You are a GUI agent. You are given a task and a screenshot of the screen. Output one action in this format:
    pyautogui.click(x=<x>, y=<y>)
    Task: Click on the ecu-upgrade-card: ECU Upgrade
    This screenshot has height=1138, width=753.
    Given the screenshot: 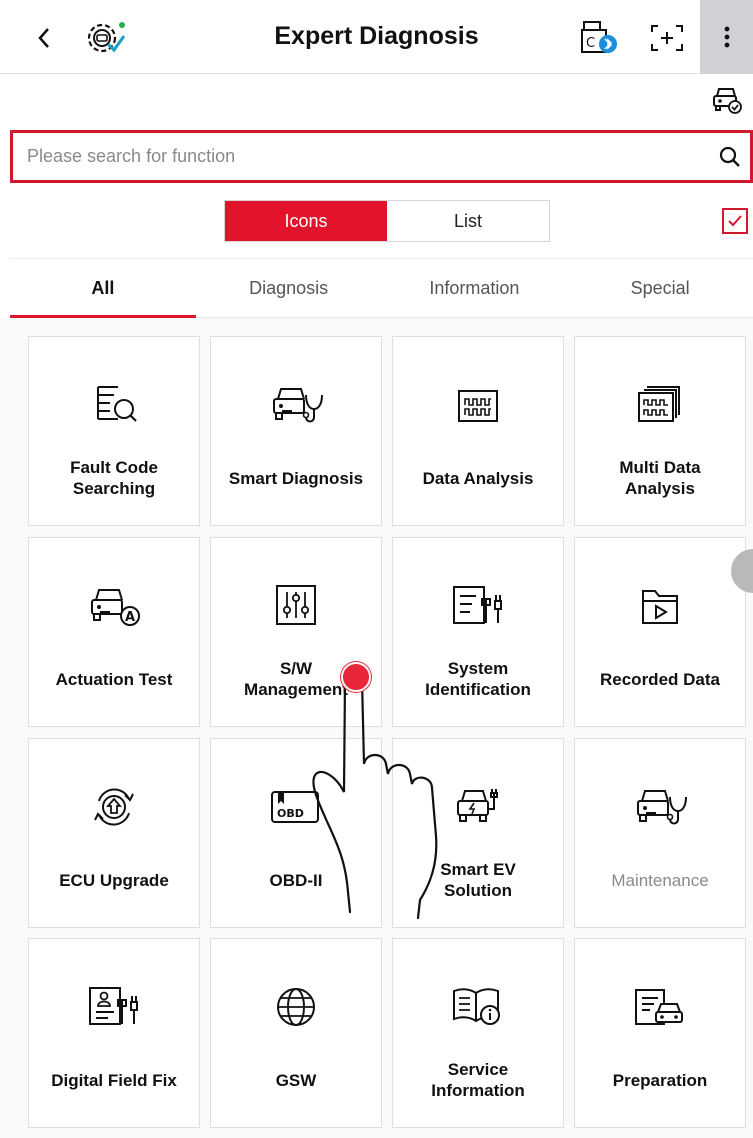 What is the action you would take?
    pyautogui.click(x=114, y=833)
    